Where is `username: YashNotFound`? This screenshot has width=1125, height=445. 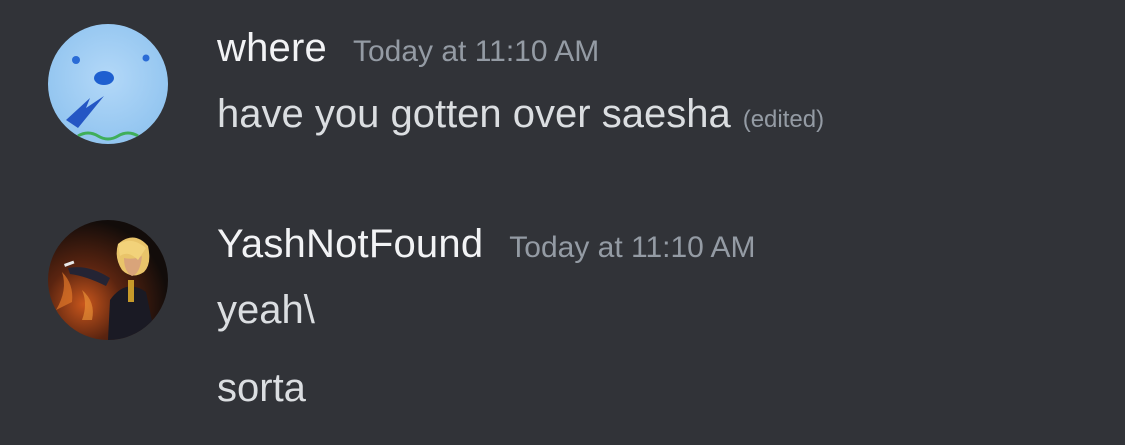
username: YashNotFound is located at coordinates (350, 244).